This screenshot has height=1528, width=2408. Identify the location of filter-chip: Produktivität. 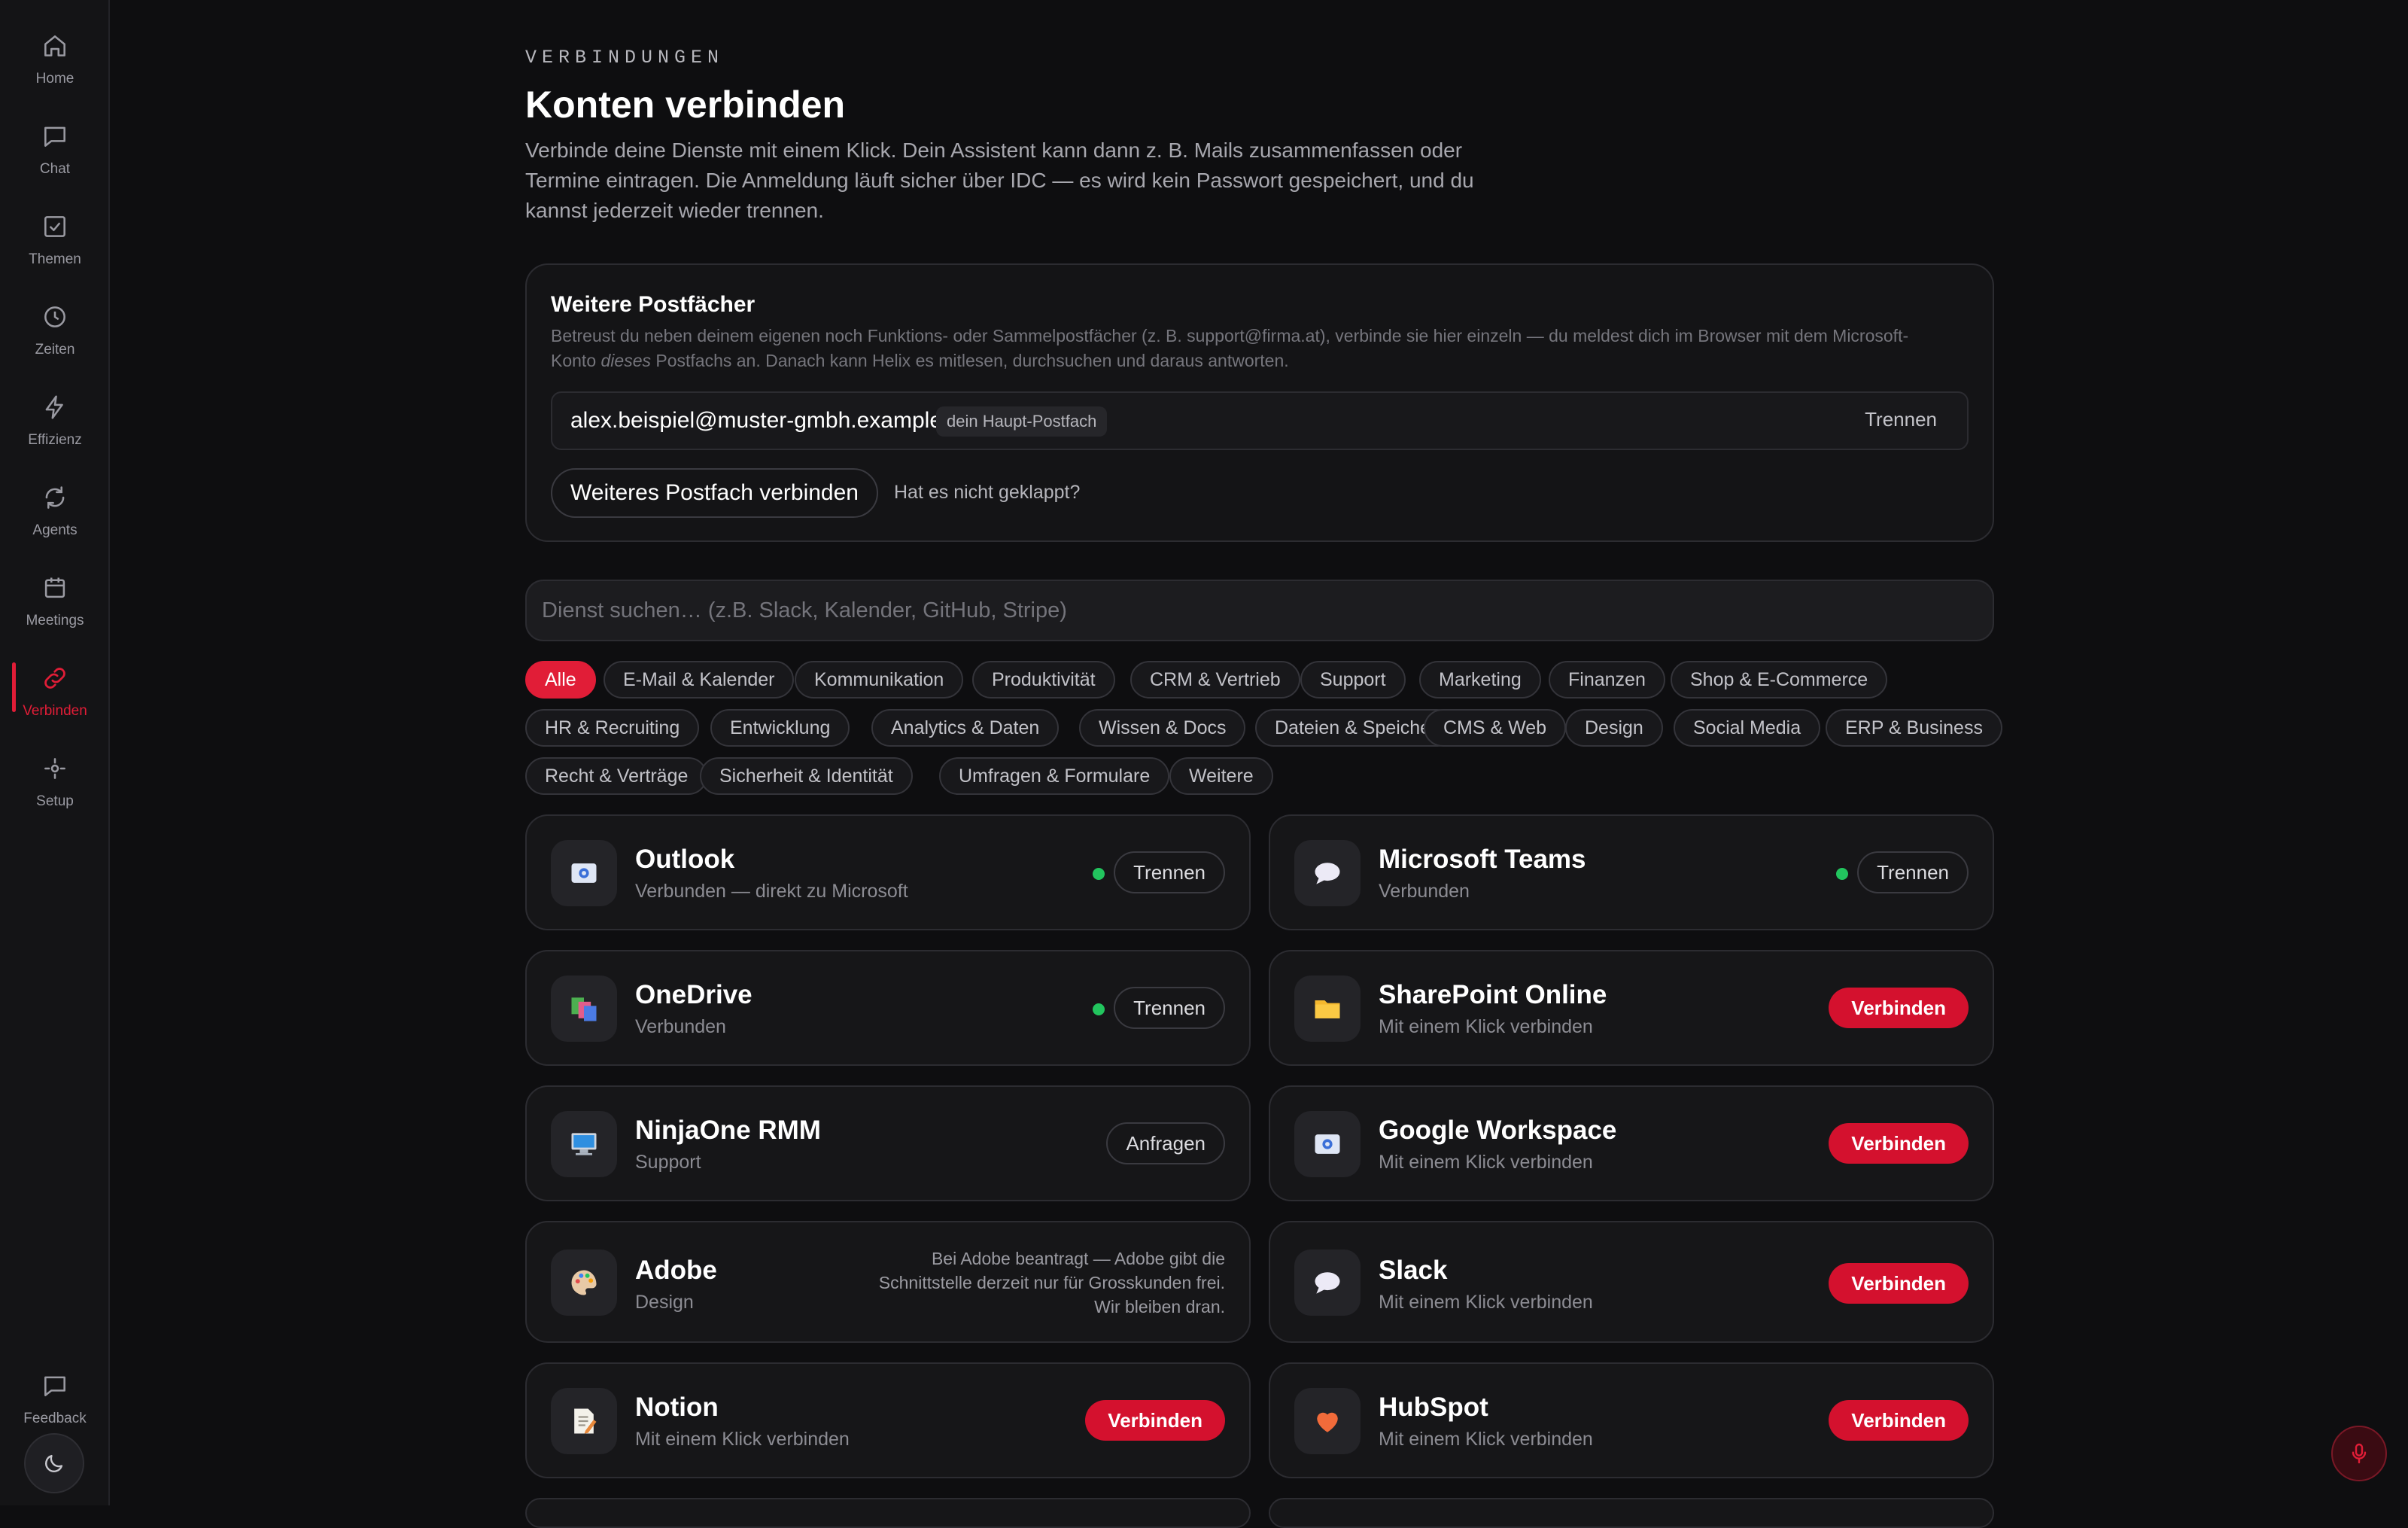
(1043, 680).